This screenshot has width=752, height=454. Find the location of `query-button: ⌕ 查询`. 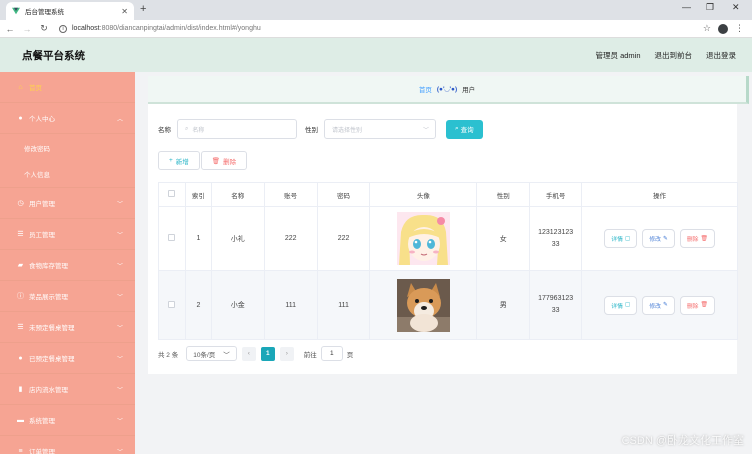

query-button: ⌕ 查询 is located at coordinates (464, 129).